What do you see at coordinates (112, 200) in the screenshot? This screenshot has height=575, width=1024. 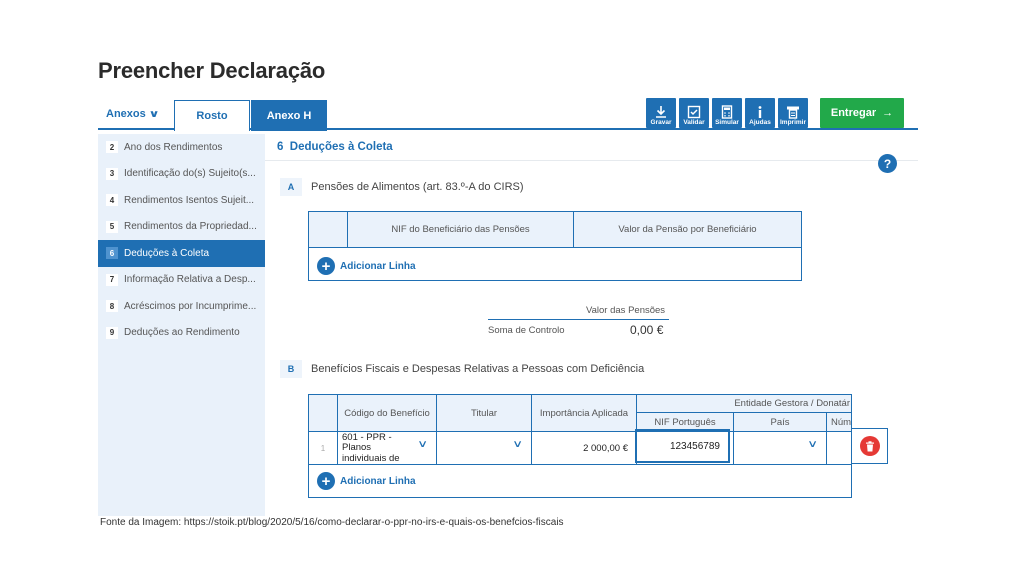 I see `sidebar-item-number: 4` at bounding box center [112, 200].